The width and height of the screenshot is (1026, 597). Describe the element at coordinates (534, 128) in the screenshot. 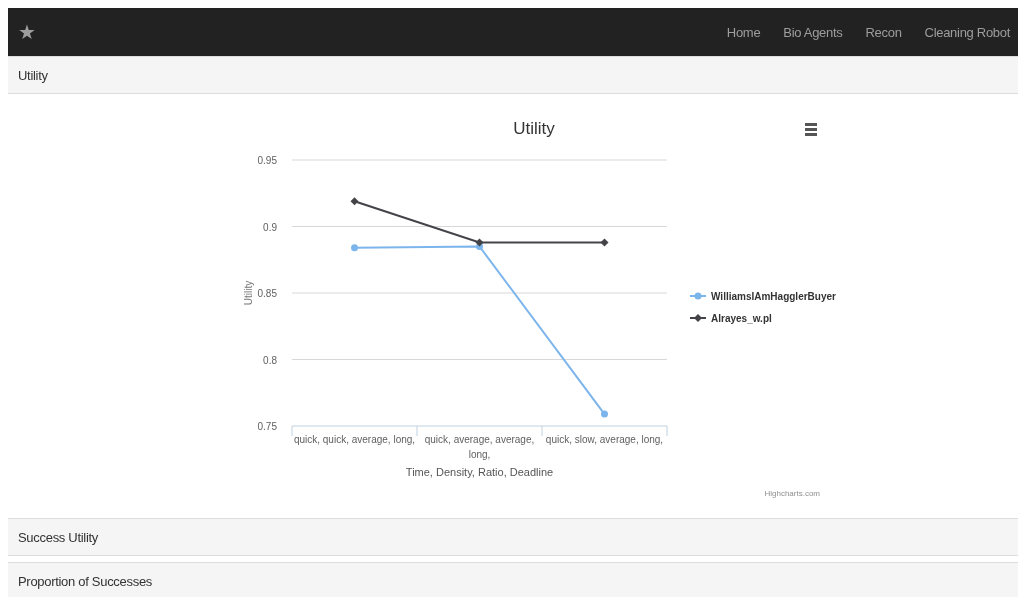

I see `chart-title: Utility` at that location.